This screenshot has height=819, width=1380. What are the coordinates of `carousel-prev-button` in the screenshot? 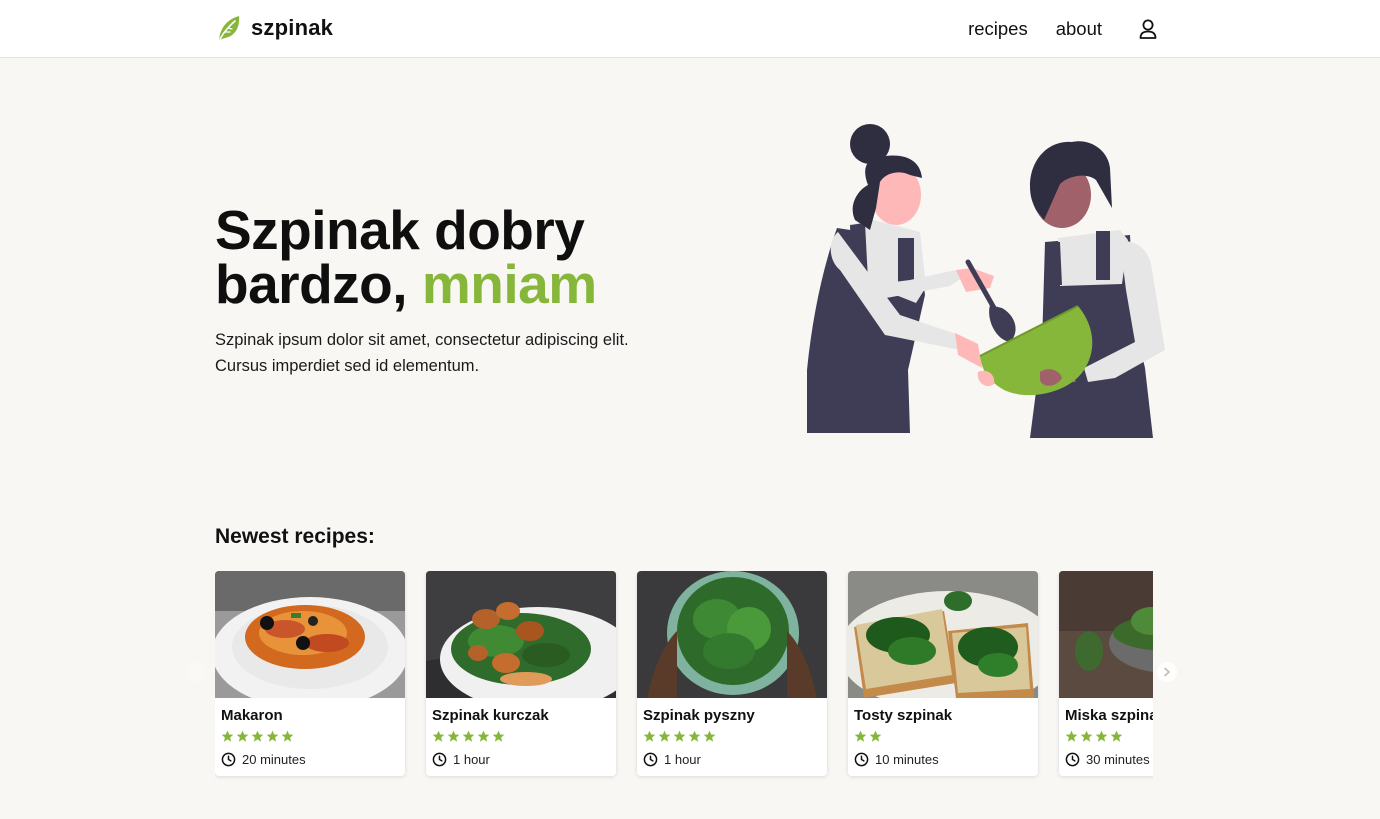 It's located at (196, 672).